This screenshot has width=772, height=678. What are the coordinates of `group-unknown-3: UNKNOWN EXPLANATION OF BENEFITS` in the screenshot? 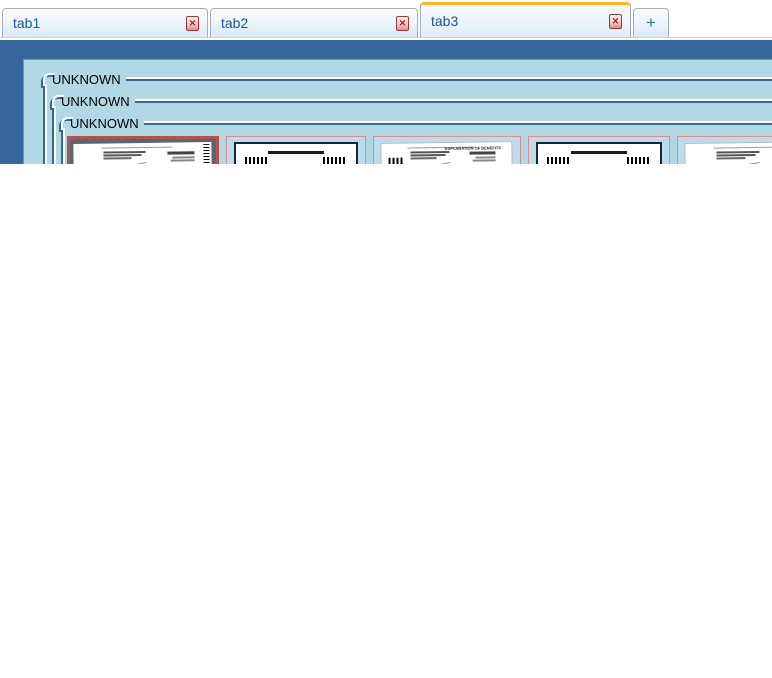 It's located at (415, 138).